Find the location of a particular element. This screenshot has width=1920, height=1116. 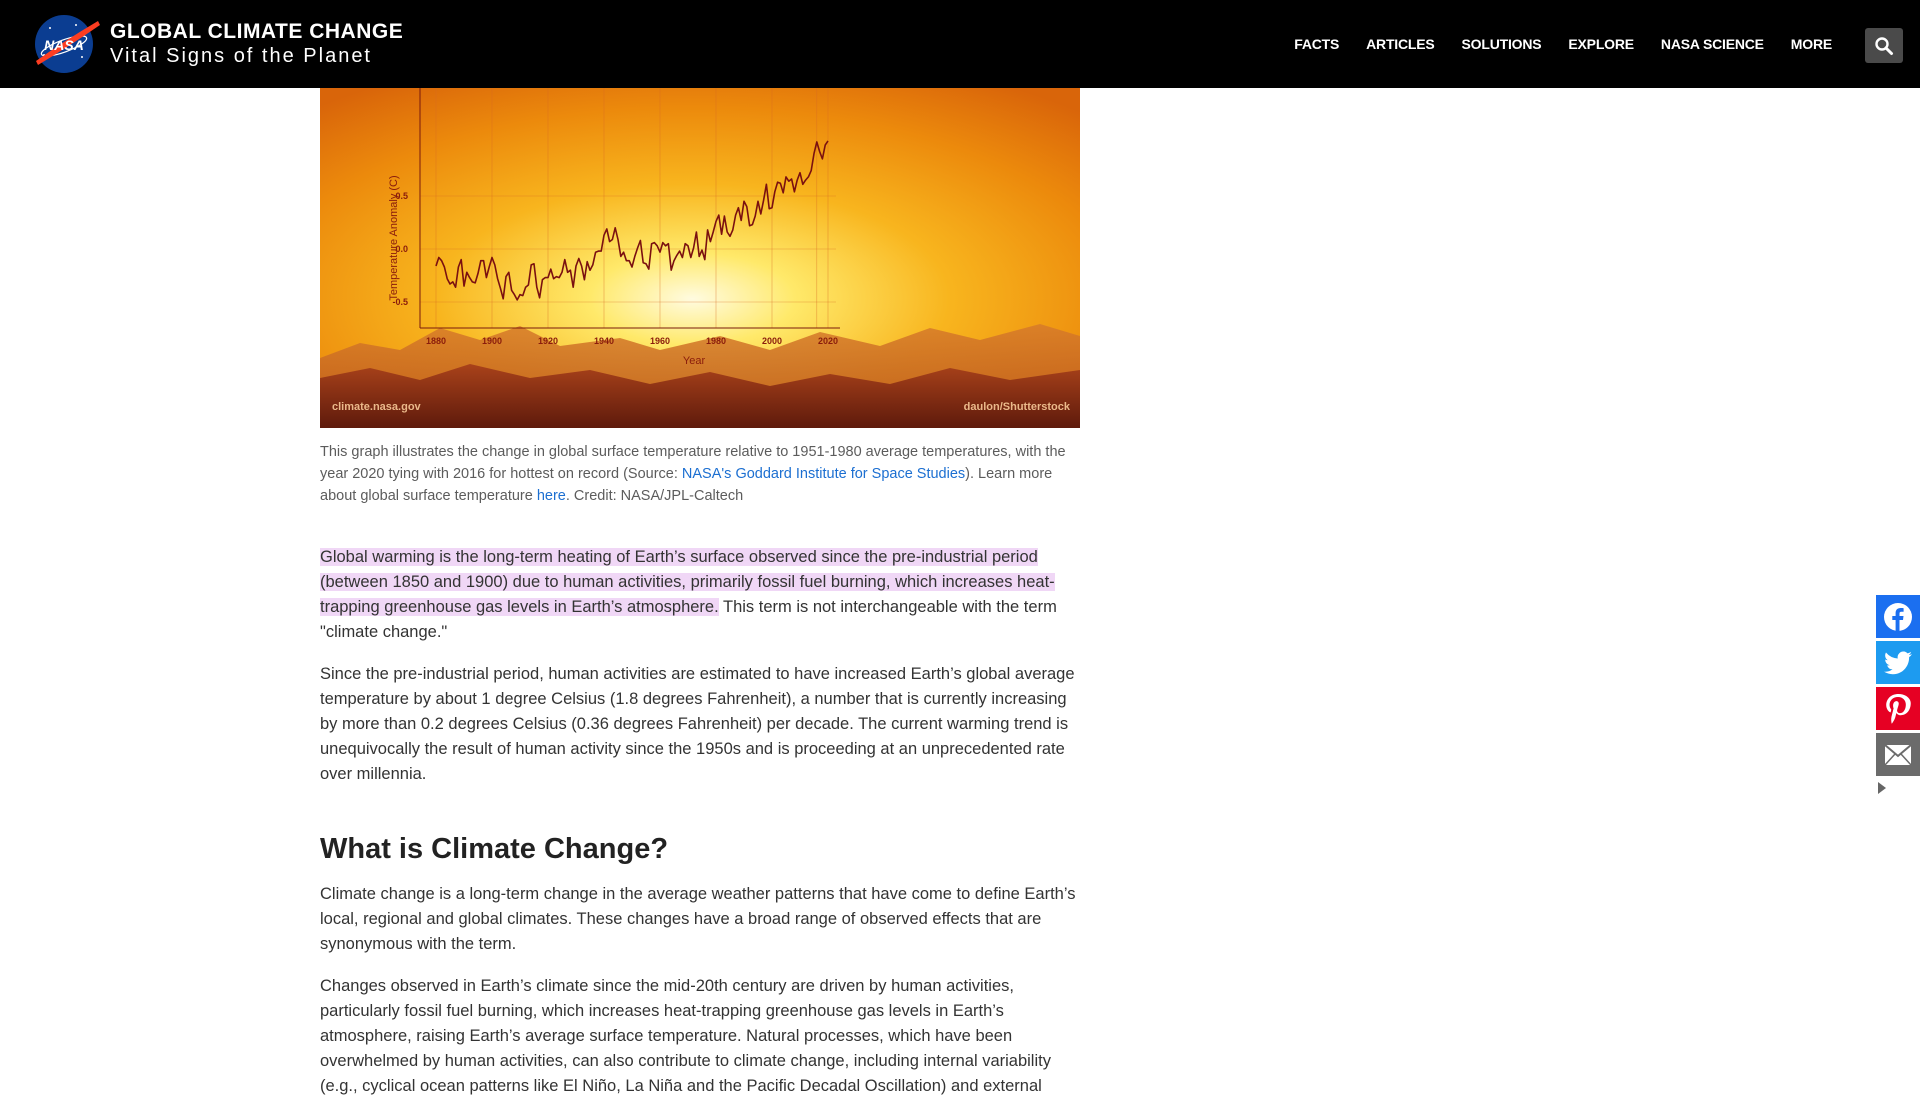

nav-item-solutions: SOLUTIONS is located at coordinates (1502, 44).